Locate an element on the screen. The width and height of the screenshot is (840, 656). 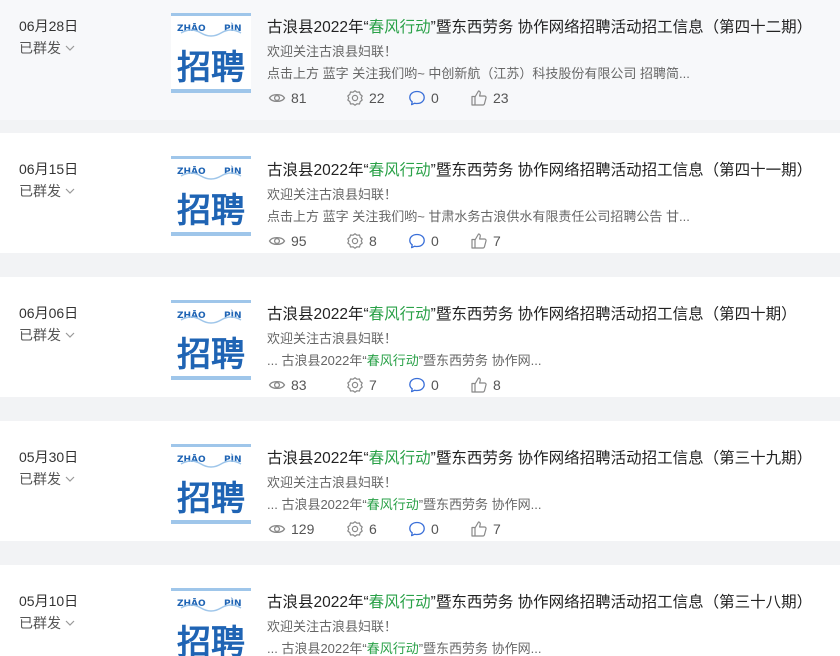
views-count: 129 is located at coordinates (303, 529).